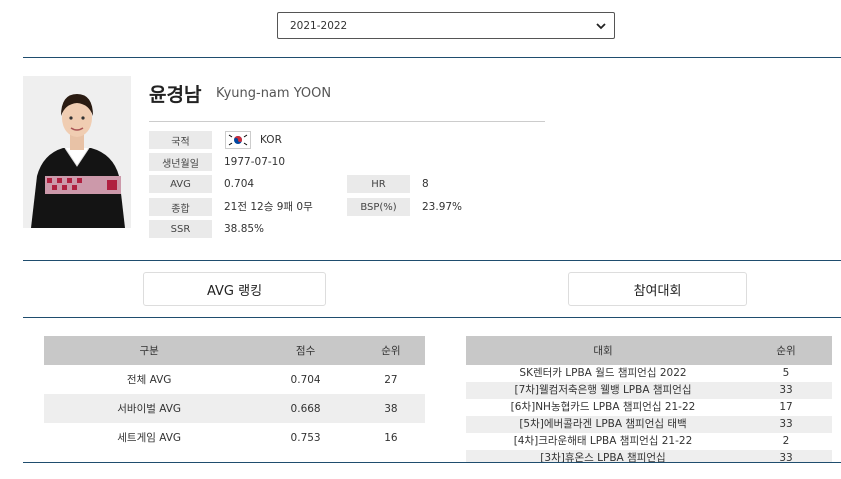 The width and height of the screenshot is (841, 479). I want to click on table-cell: 0.704, so click(305, 379).